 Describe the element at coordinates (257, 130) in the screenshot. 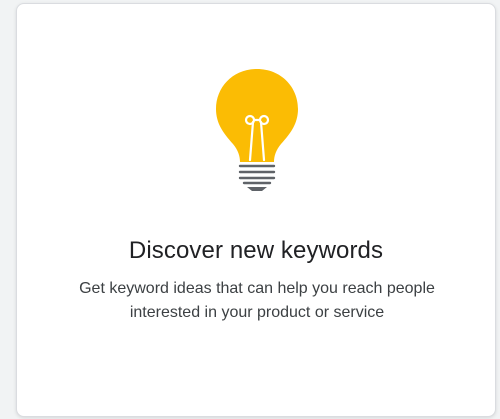

I see `lightbulb-icon` at that location.